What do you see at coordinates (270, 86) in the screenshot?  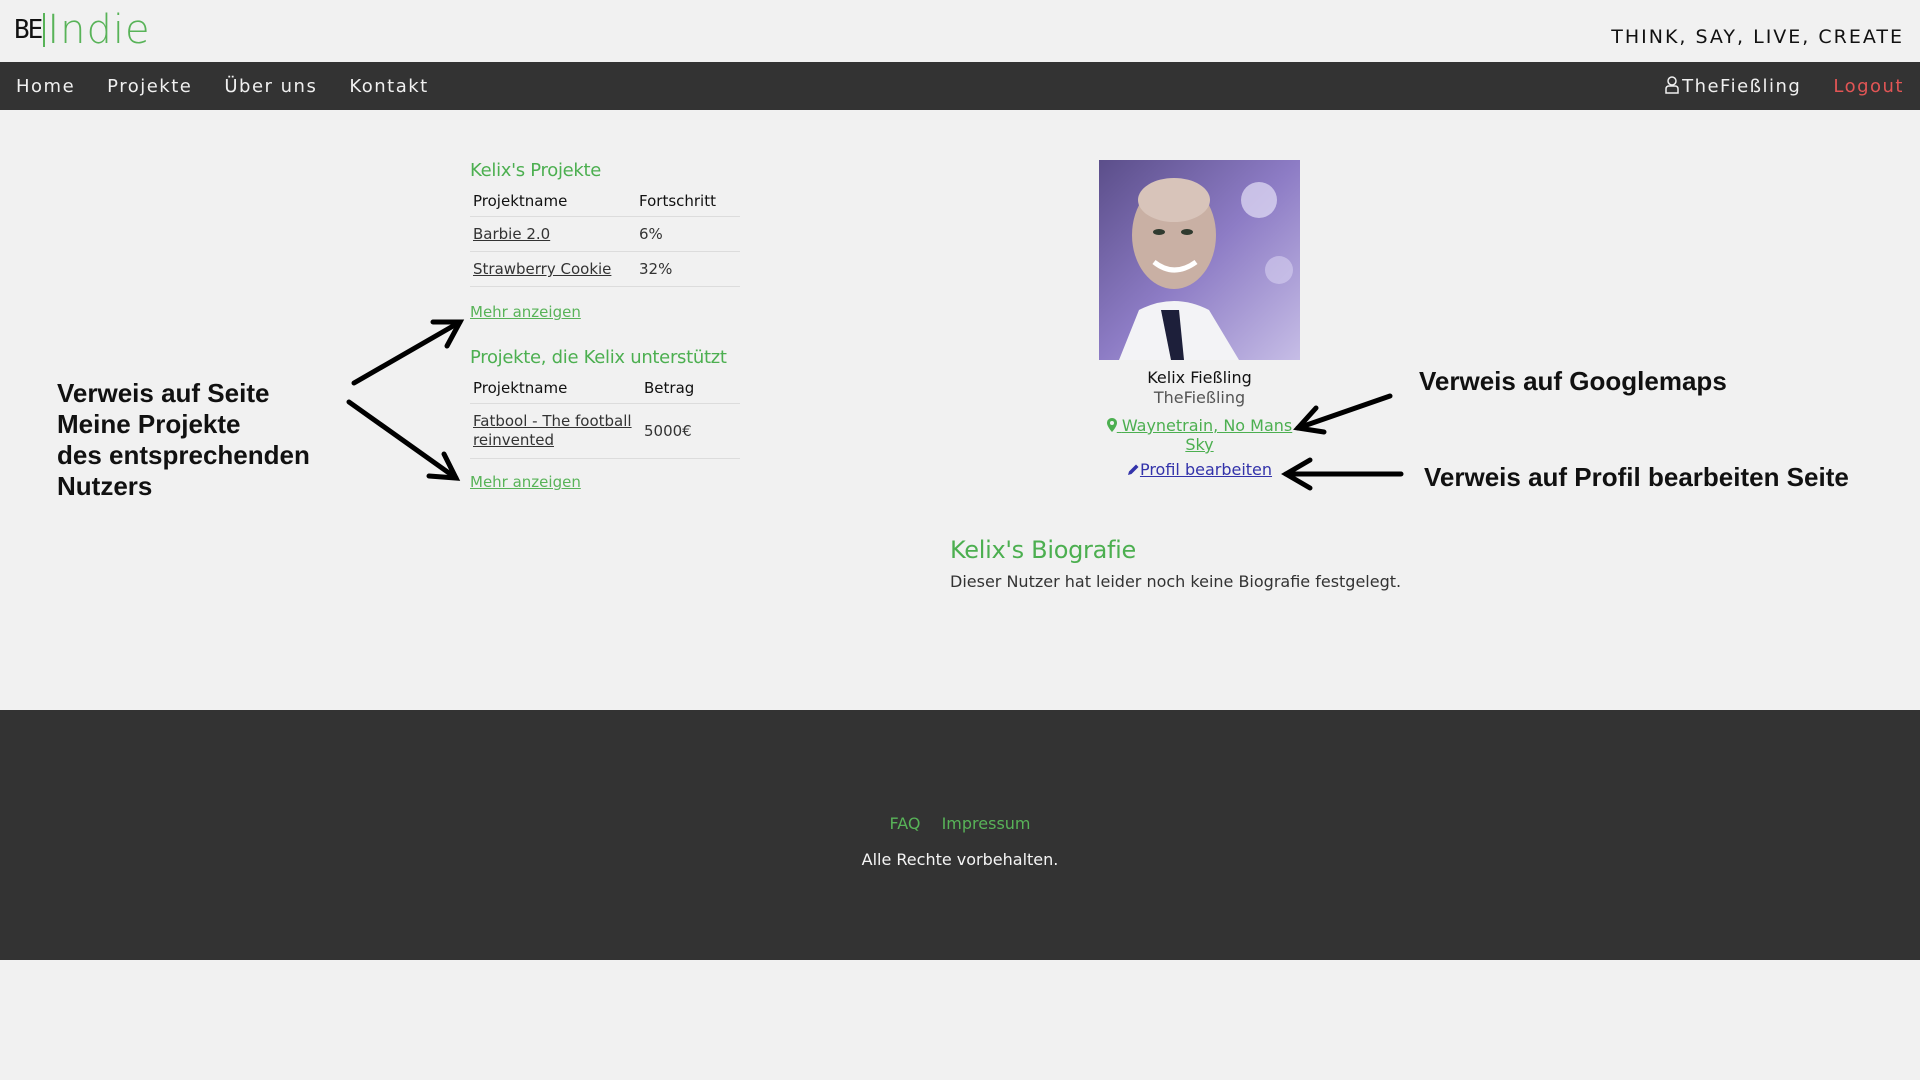 I see `nav-about: Über uns` at bounding box center [270, 86].